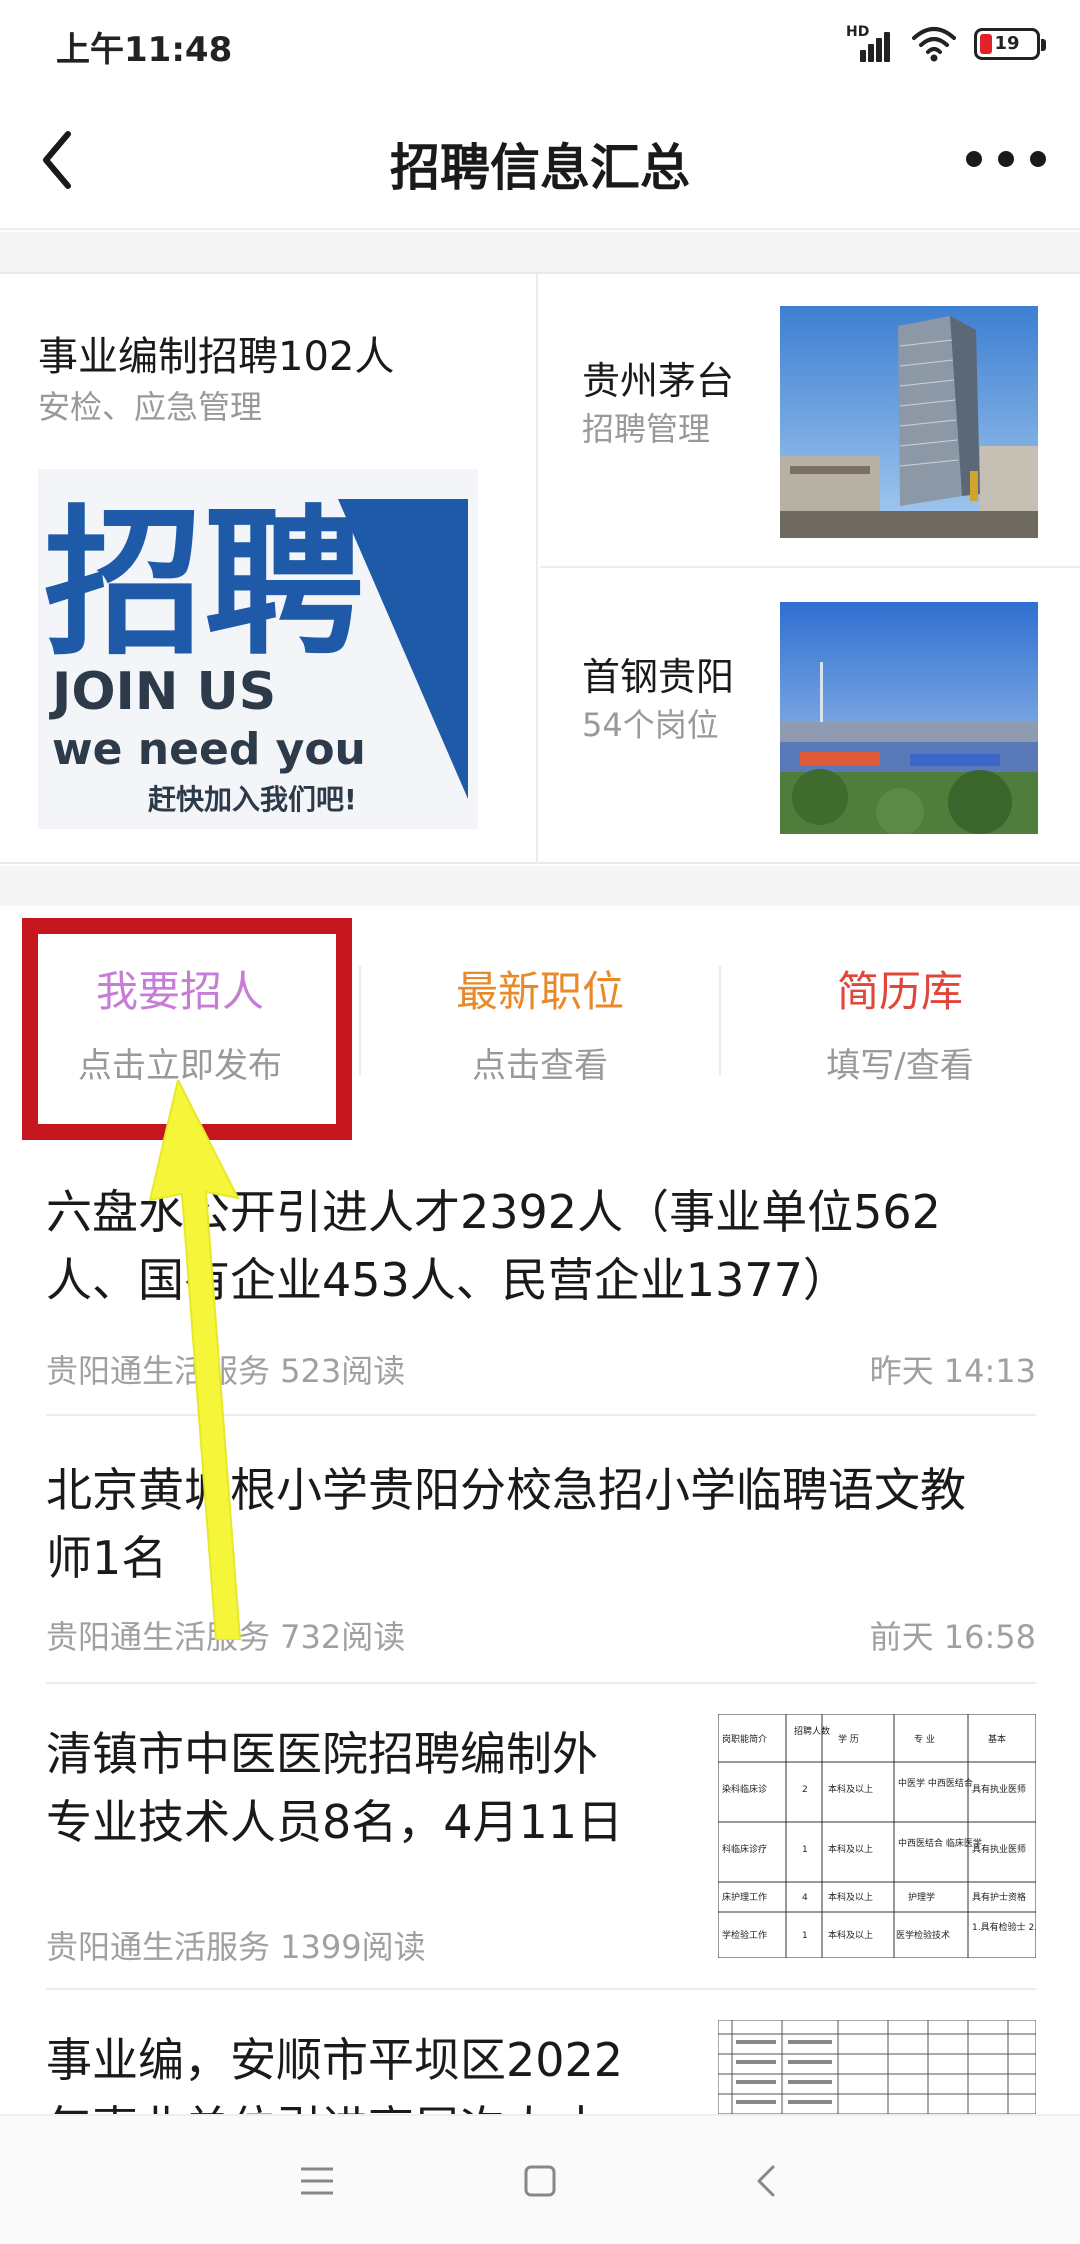 The width and height of the screenshot is (1080, 2244). Describe the element at coordinates (216, 357) in the screenshot. I see `featured-main-title: 事业编制招聘102人` at that location.